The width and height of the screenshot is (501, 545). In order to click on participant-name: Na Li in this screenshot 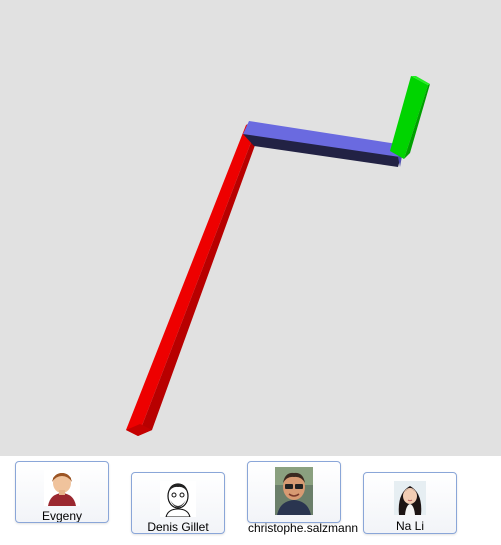, I will do `click(409, 526)`.